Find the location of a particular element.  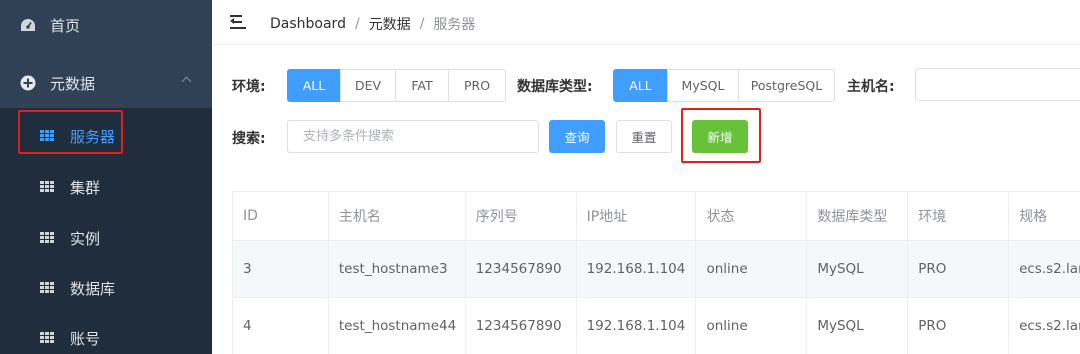

db-type-option-mysql: MySQL is located at coordinates (703, 85).